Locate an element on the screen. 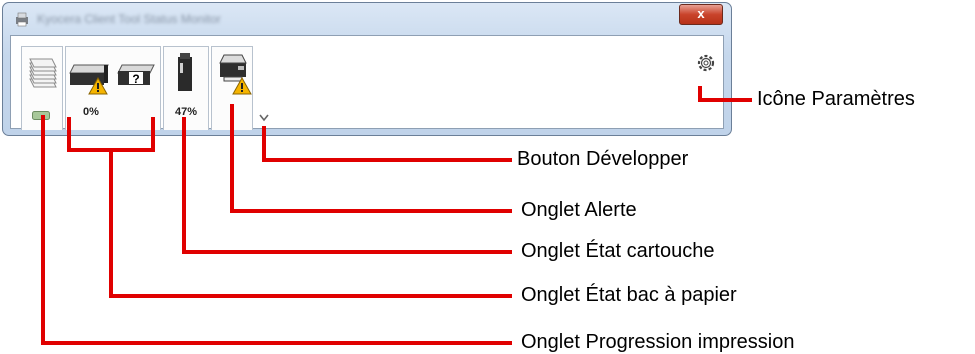 This screenshot has width=975, height=354. callout-alert is located at coordinates (371, 158).